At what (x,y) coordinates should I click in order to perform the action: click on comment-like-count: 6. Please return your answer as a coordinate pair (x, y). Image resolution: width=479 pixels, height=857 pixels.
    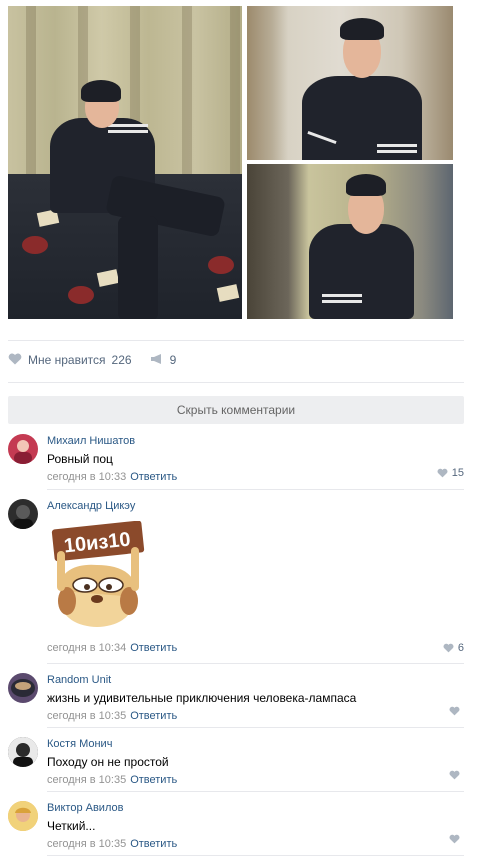
    Looking at the image, I should click on (460, 648).